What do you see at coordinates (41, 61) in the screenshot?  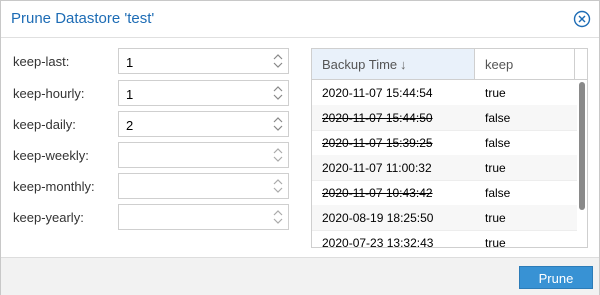 I see `keep-last-label: keep-last:` at bounding box center [41, 61].